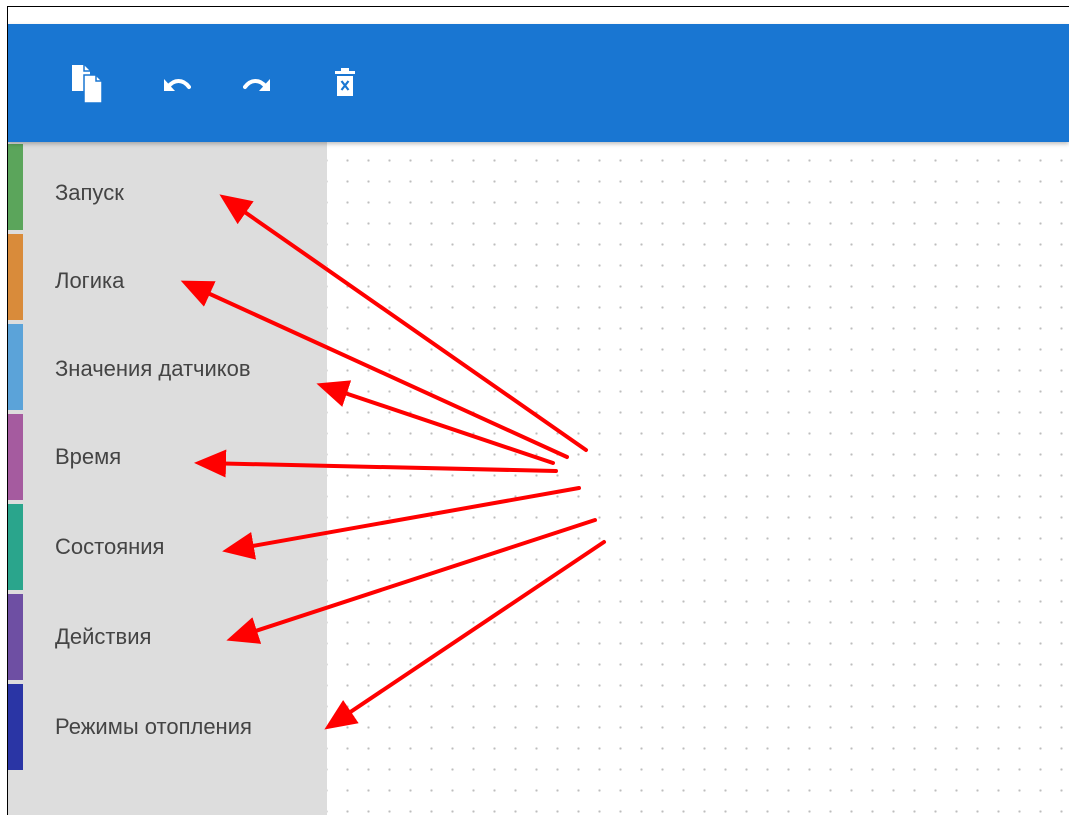 The width and height of the screenshot is (1069, 815). What do you see at coordinates (167, 278) in the screenshot?
I see `category-logic: Логика` at bounding box center [167, 278].